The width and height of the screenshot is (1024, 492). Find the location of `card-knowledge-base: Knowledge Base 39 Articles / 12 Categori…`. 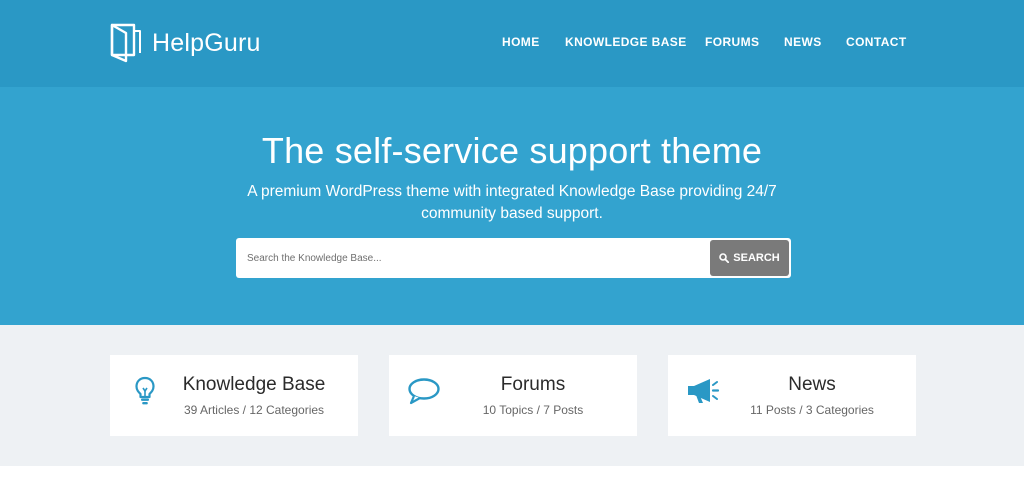

card-knowledge-base: Knowledge Base 39 Articles / 12 Categori… is located at coordinates (234, 395).